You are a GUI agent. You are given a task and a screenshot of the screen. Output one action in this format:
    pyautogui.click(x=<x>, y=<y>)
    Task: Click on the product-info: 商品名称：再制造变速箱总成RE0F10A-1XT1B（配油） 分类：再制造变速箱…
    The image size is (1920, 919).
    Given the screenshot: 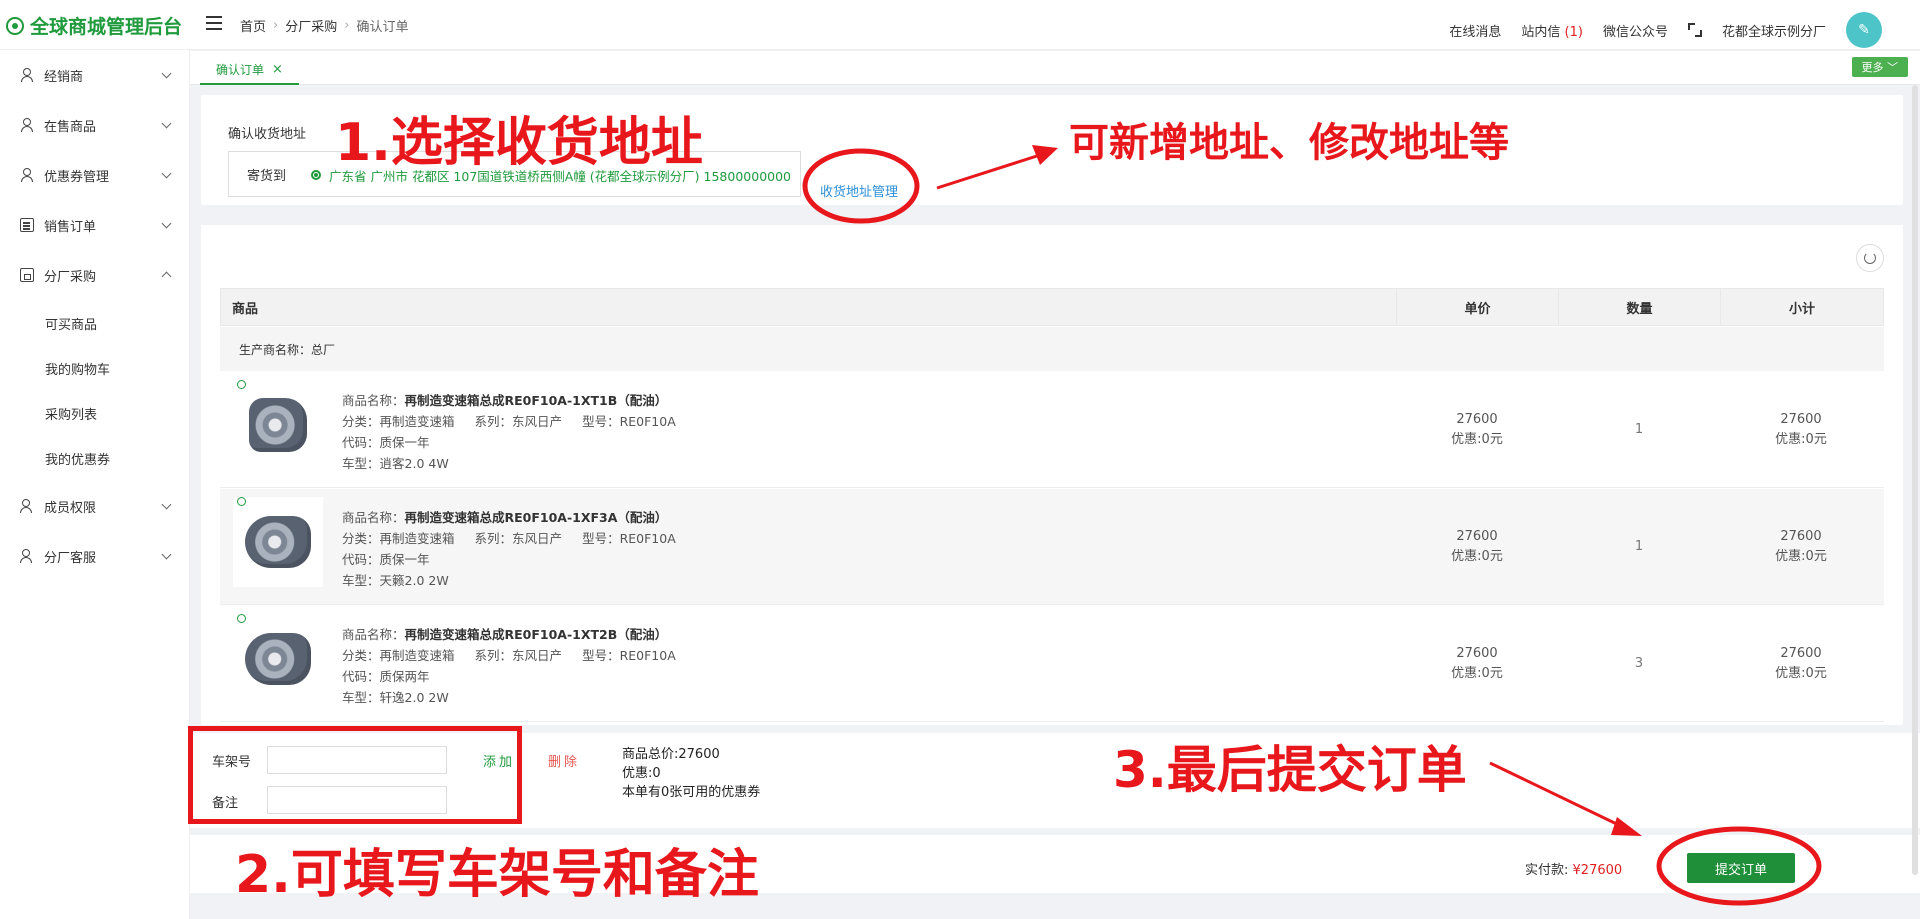 What is the action you would take?
    pyautogui.click(x=509, y=432)
    